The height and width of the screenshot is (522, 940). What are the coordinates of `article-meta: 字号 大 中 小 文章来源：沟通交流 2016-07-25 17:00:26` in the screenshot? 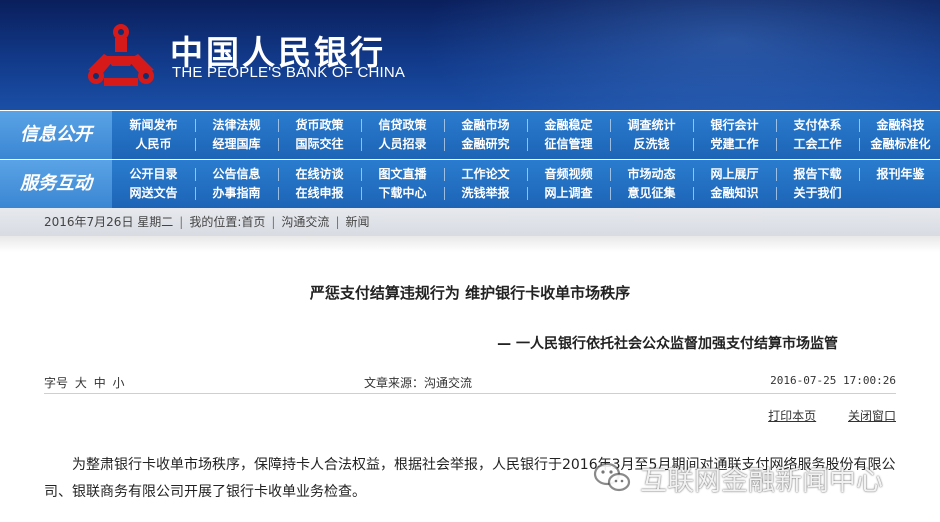 It's located at (470, 382).